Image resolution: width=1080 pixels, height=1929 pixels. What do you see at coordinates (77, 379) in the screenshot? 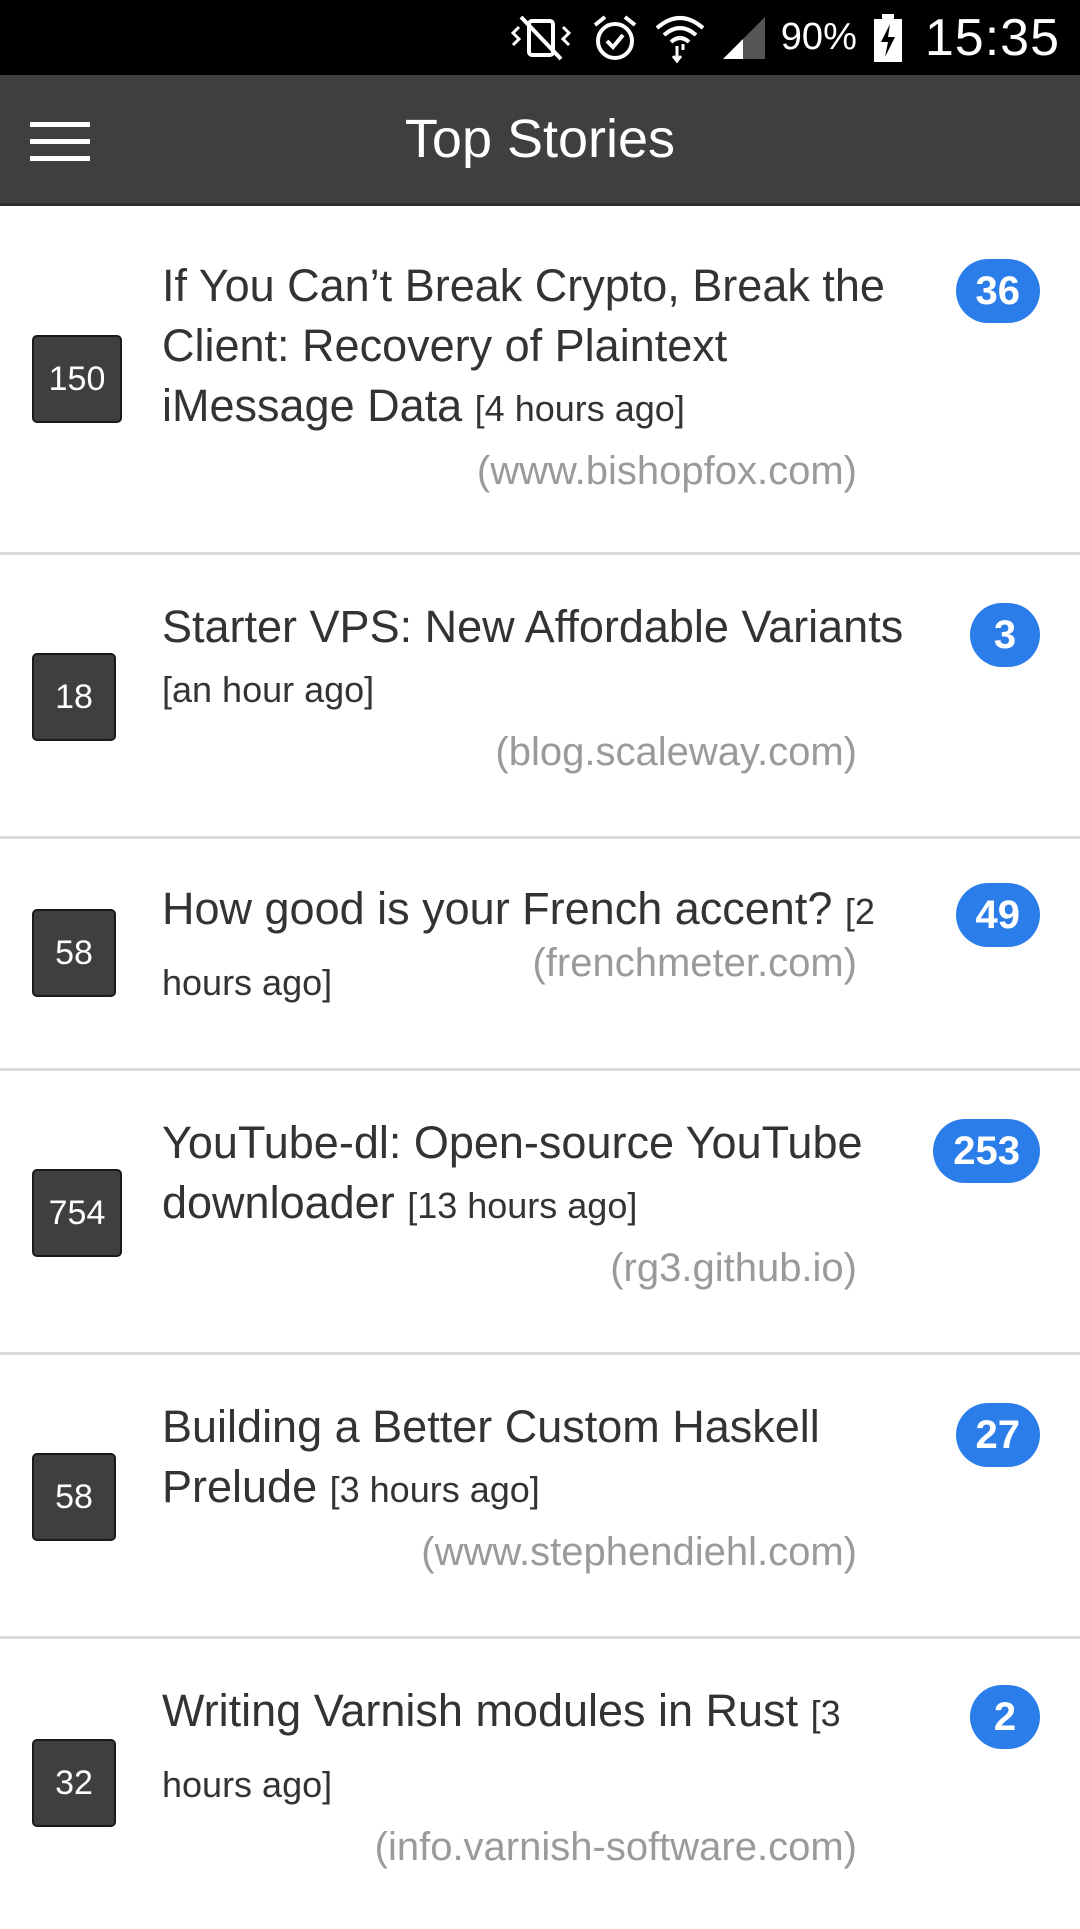
I see `score-box: 150` at bounding box center [77, 379].